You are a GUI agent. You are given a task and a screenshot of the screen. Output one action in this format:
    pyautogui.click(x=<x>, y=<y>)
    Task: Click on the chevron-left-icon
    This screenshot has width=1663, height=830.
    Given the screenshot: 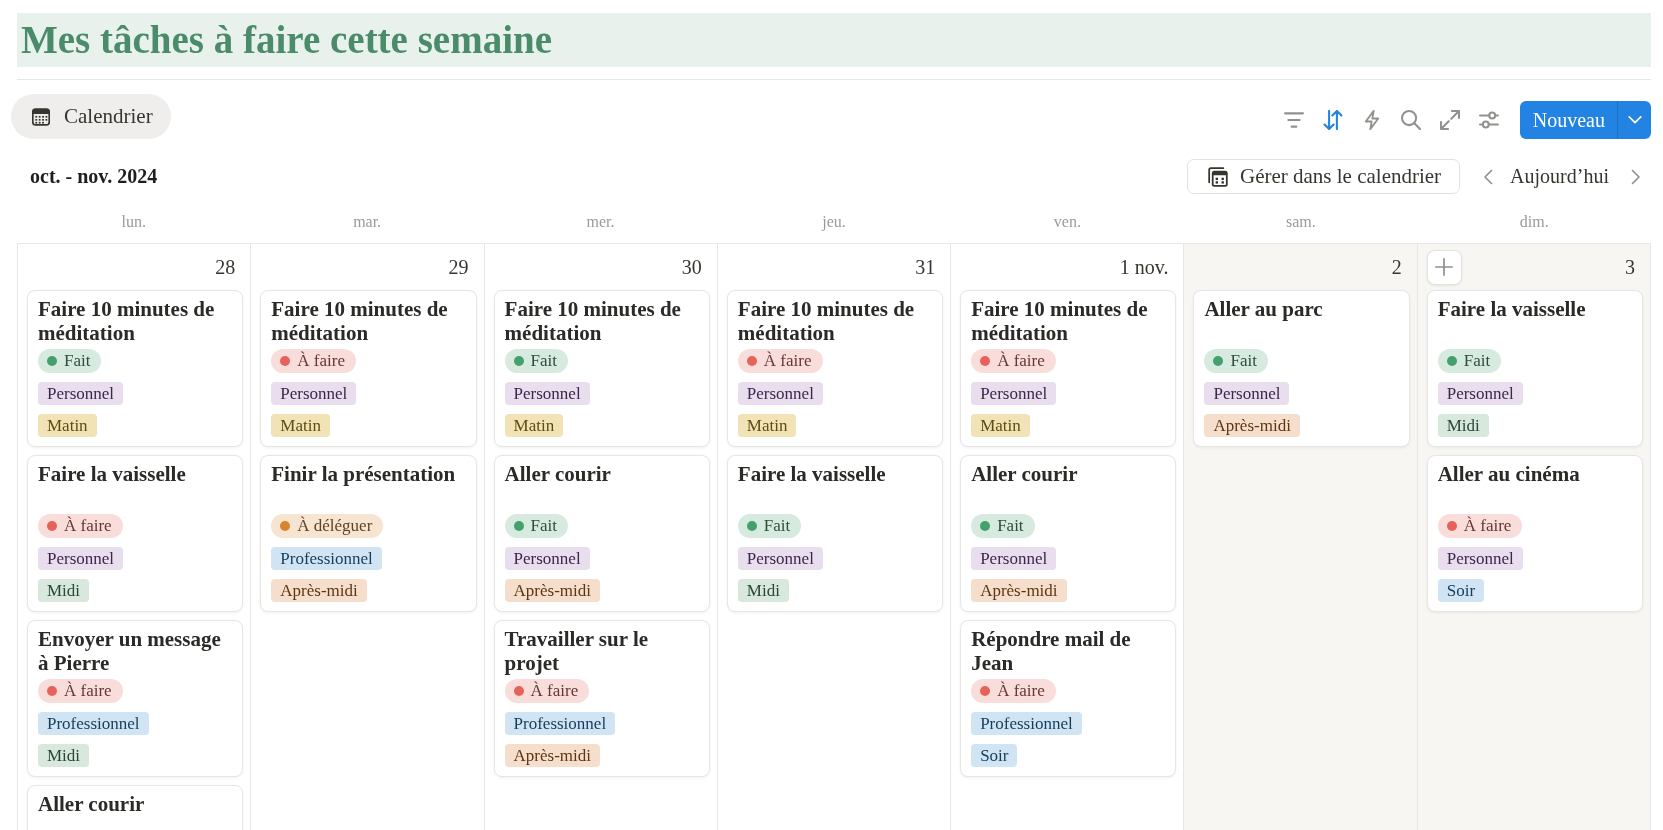 What is the action you would take?
    pyautogui.click(x=1488, y=176)
    